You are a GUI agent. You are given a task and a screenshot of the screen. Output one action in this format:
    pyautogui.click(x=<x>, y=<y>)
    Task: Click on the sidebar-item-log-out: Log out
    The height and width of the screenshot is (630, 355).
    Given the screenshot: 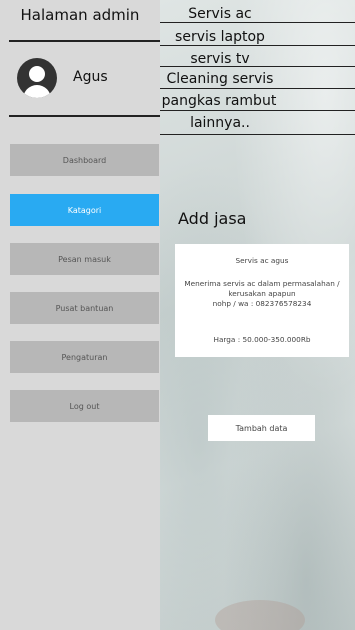 What is the action you would take?
    pyautogui.click(x=84, y=406)
    